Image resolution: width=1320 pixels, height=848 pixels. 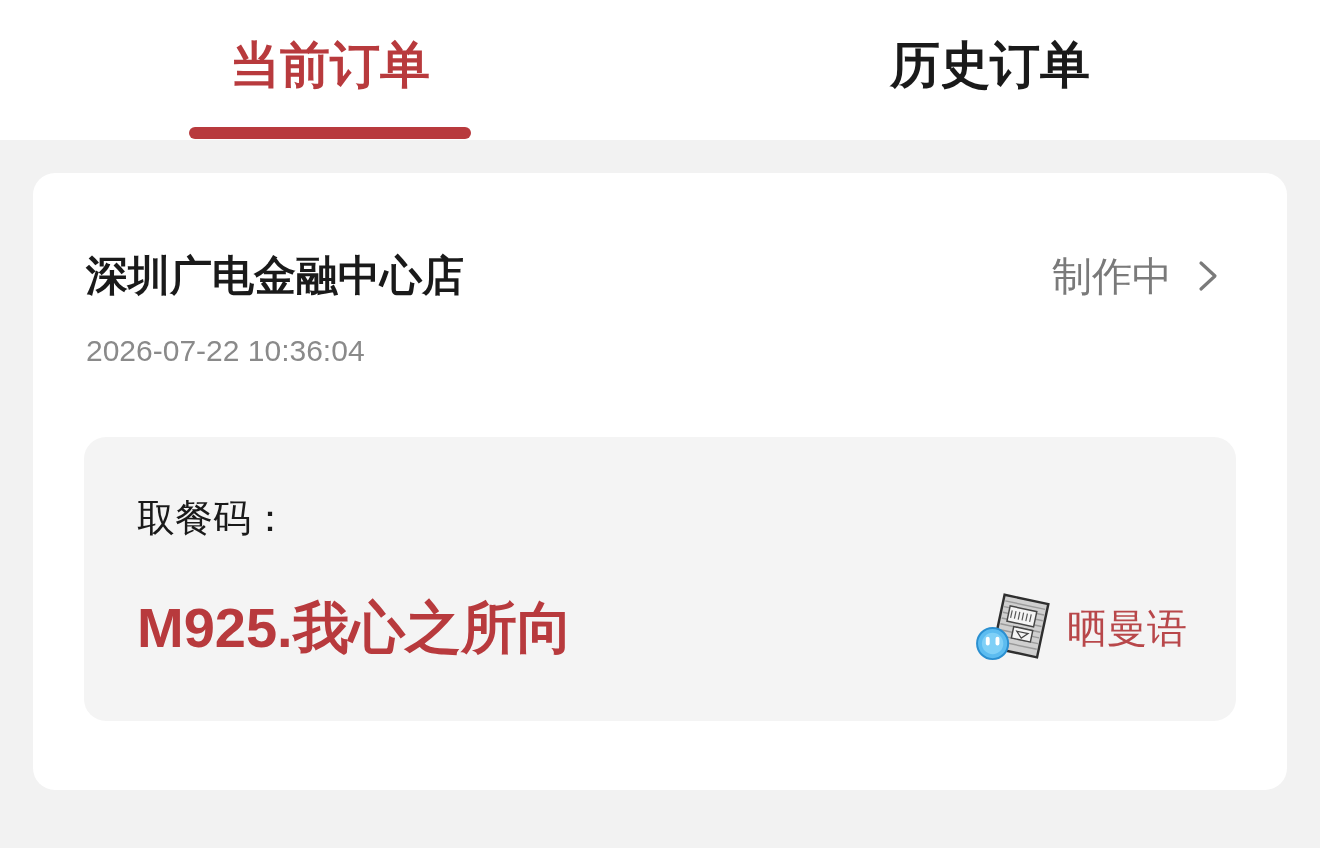 What do you see at coordinates (1135, 276) in the screenshot?
I see `order-status-link: 制作中` at bounding box center [1135, 276].